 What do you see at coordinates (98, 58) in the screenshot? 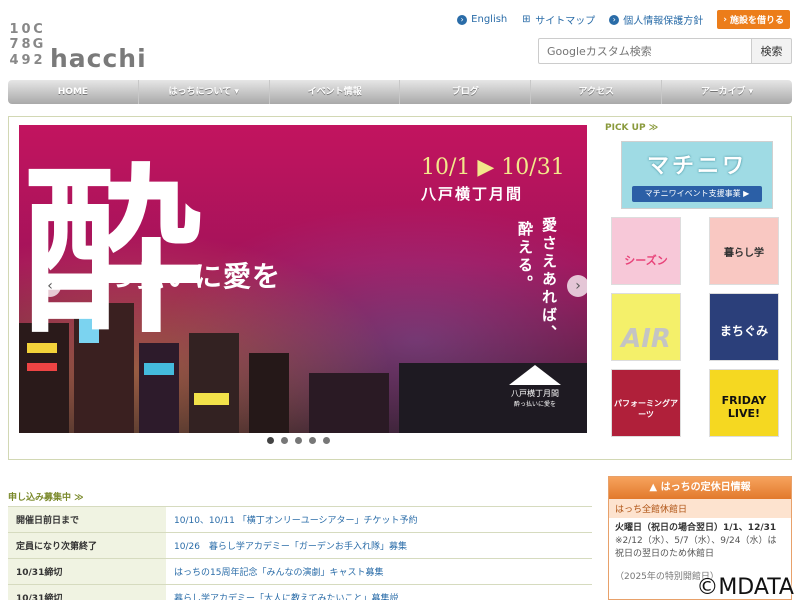
I see `logo-text: hacchi` at bounding box center [98, 58].